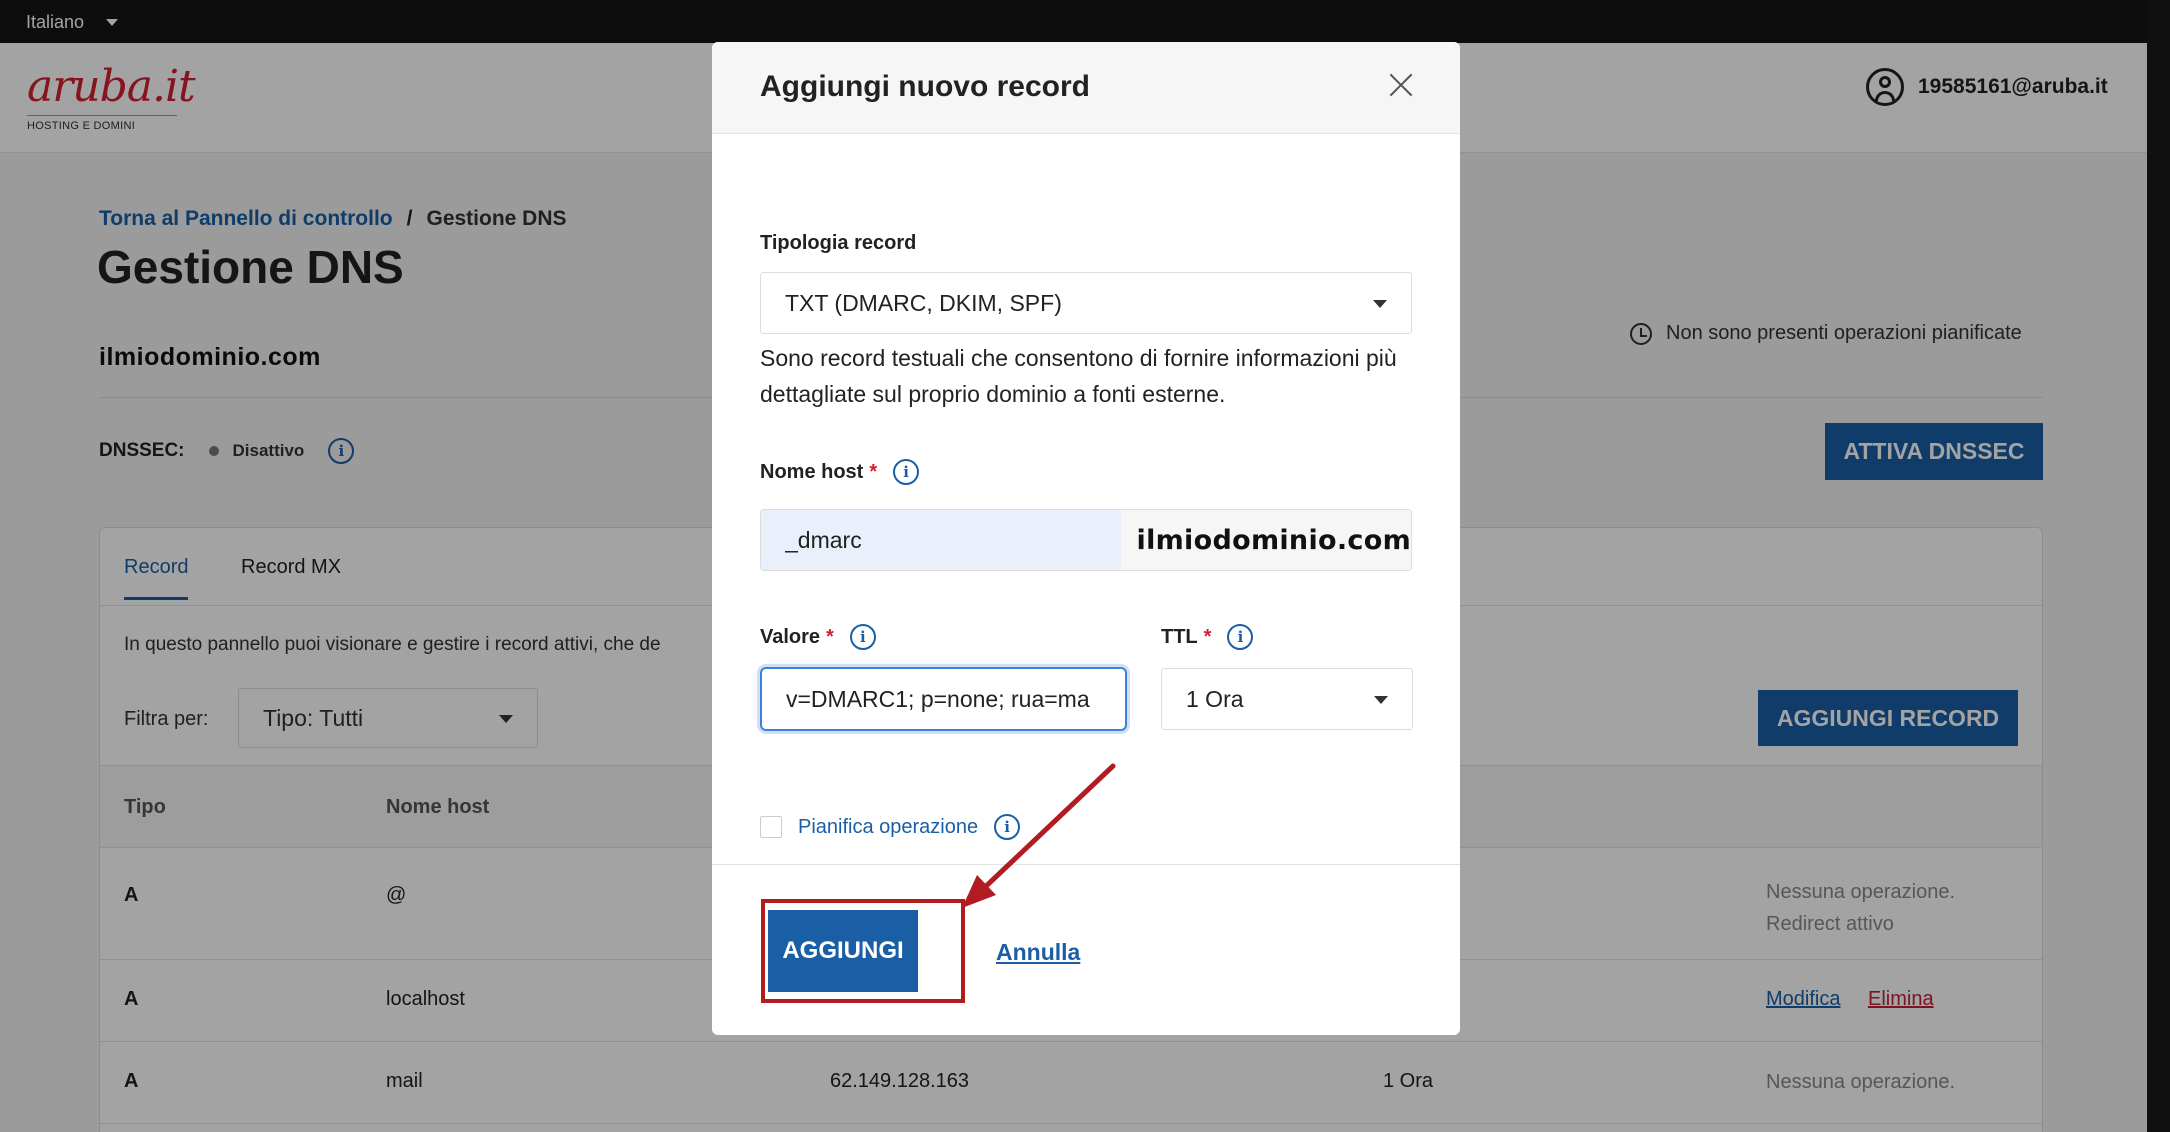 The width and height of the screenshot is (2170, 1132). I want to click on schedule-label: Pianifica operazione, so click(888, 827).